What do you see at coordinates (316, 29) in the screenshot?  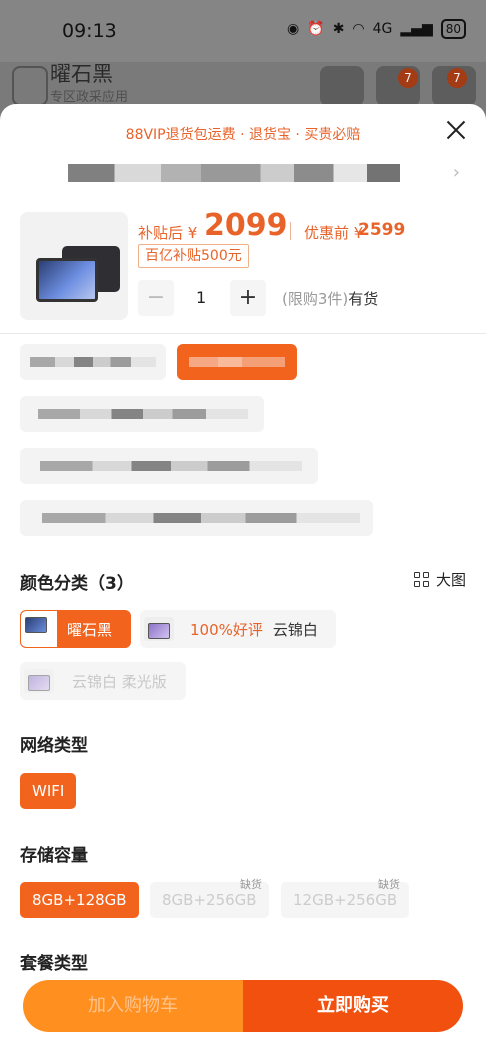 I see `alarm-icon: ⏰` at bounding box center [316, 29].